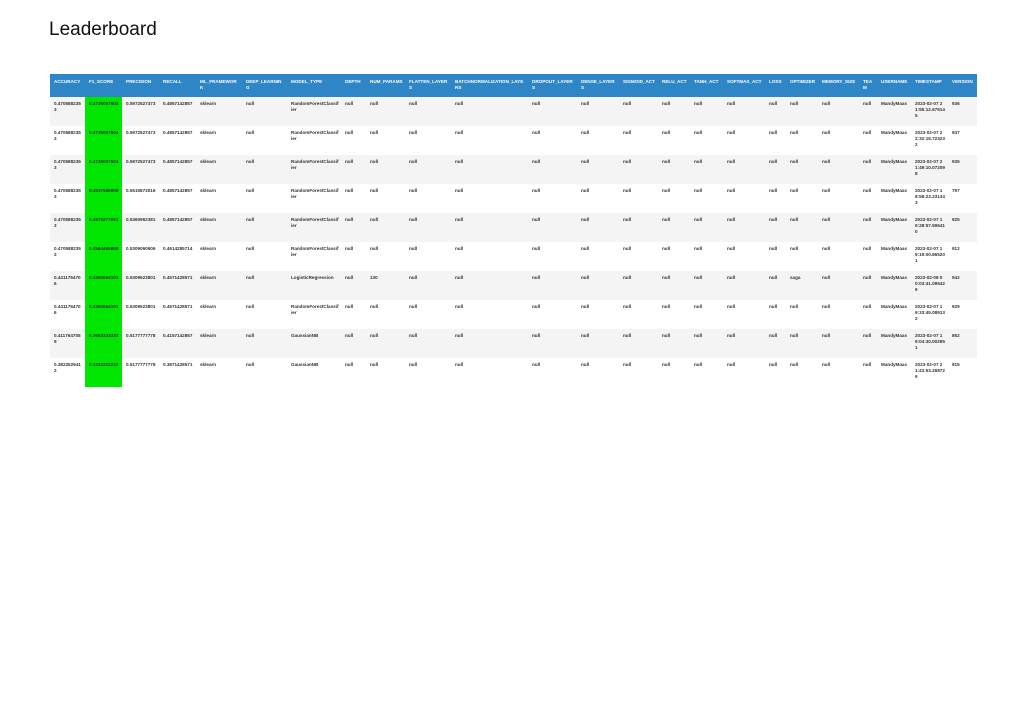  Describe the element at coordinates (314, 85) in the screenshot. I see `column-header-model-type: MODEL_TYPE` at that location.